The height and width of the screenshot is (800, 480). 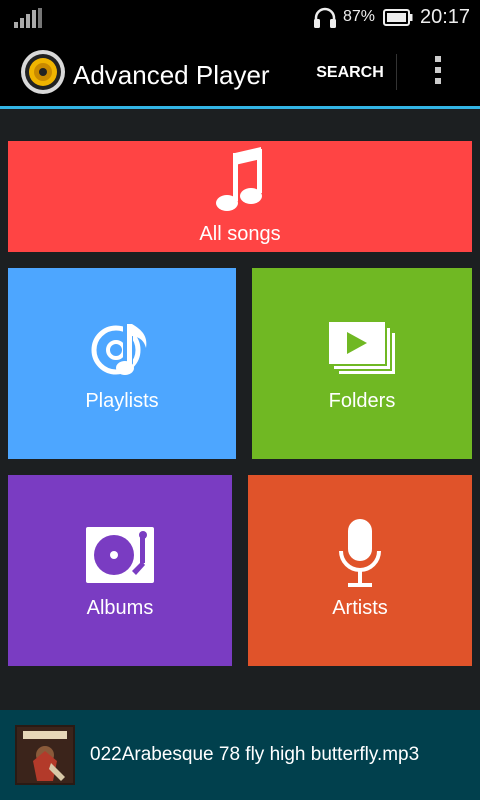 I want to click on tile-folders: Folders, so click(x=362, y=363).